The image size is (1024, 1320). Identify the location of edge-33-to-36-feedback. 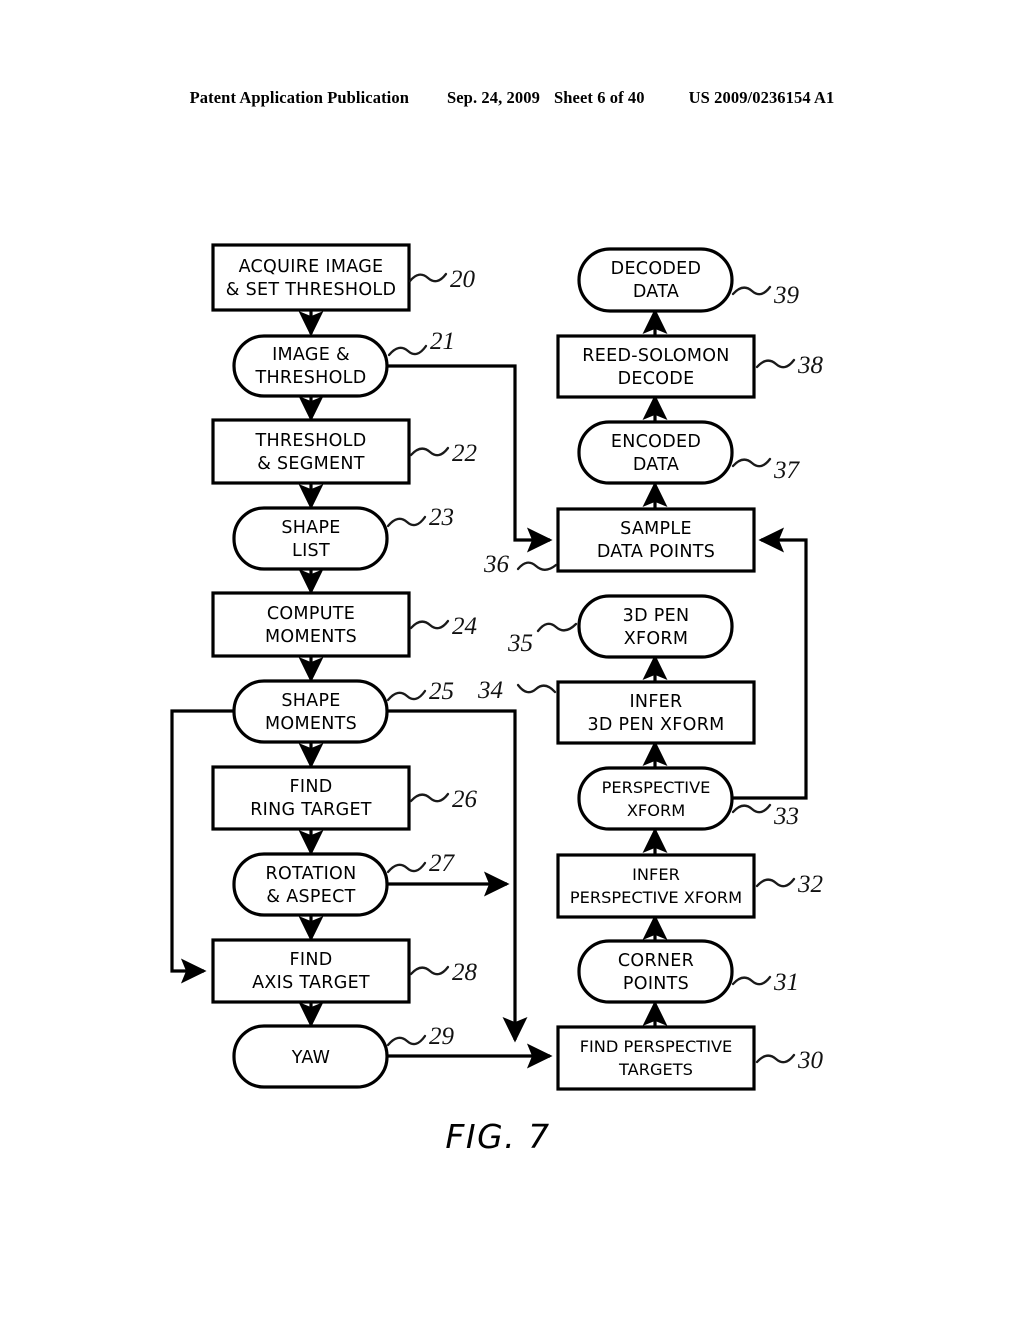
(769, 663).